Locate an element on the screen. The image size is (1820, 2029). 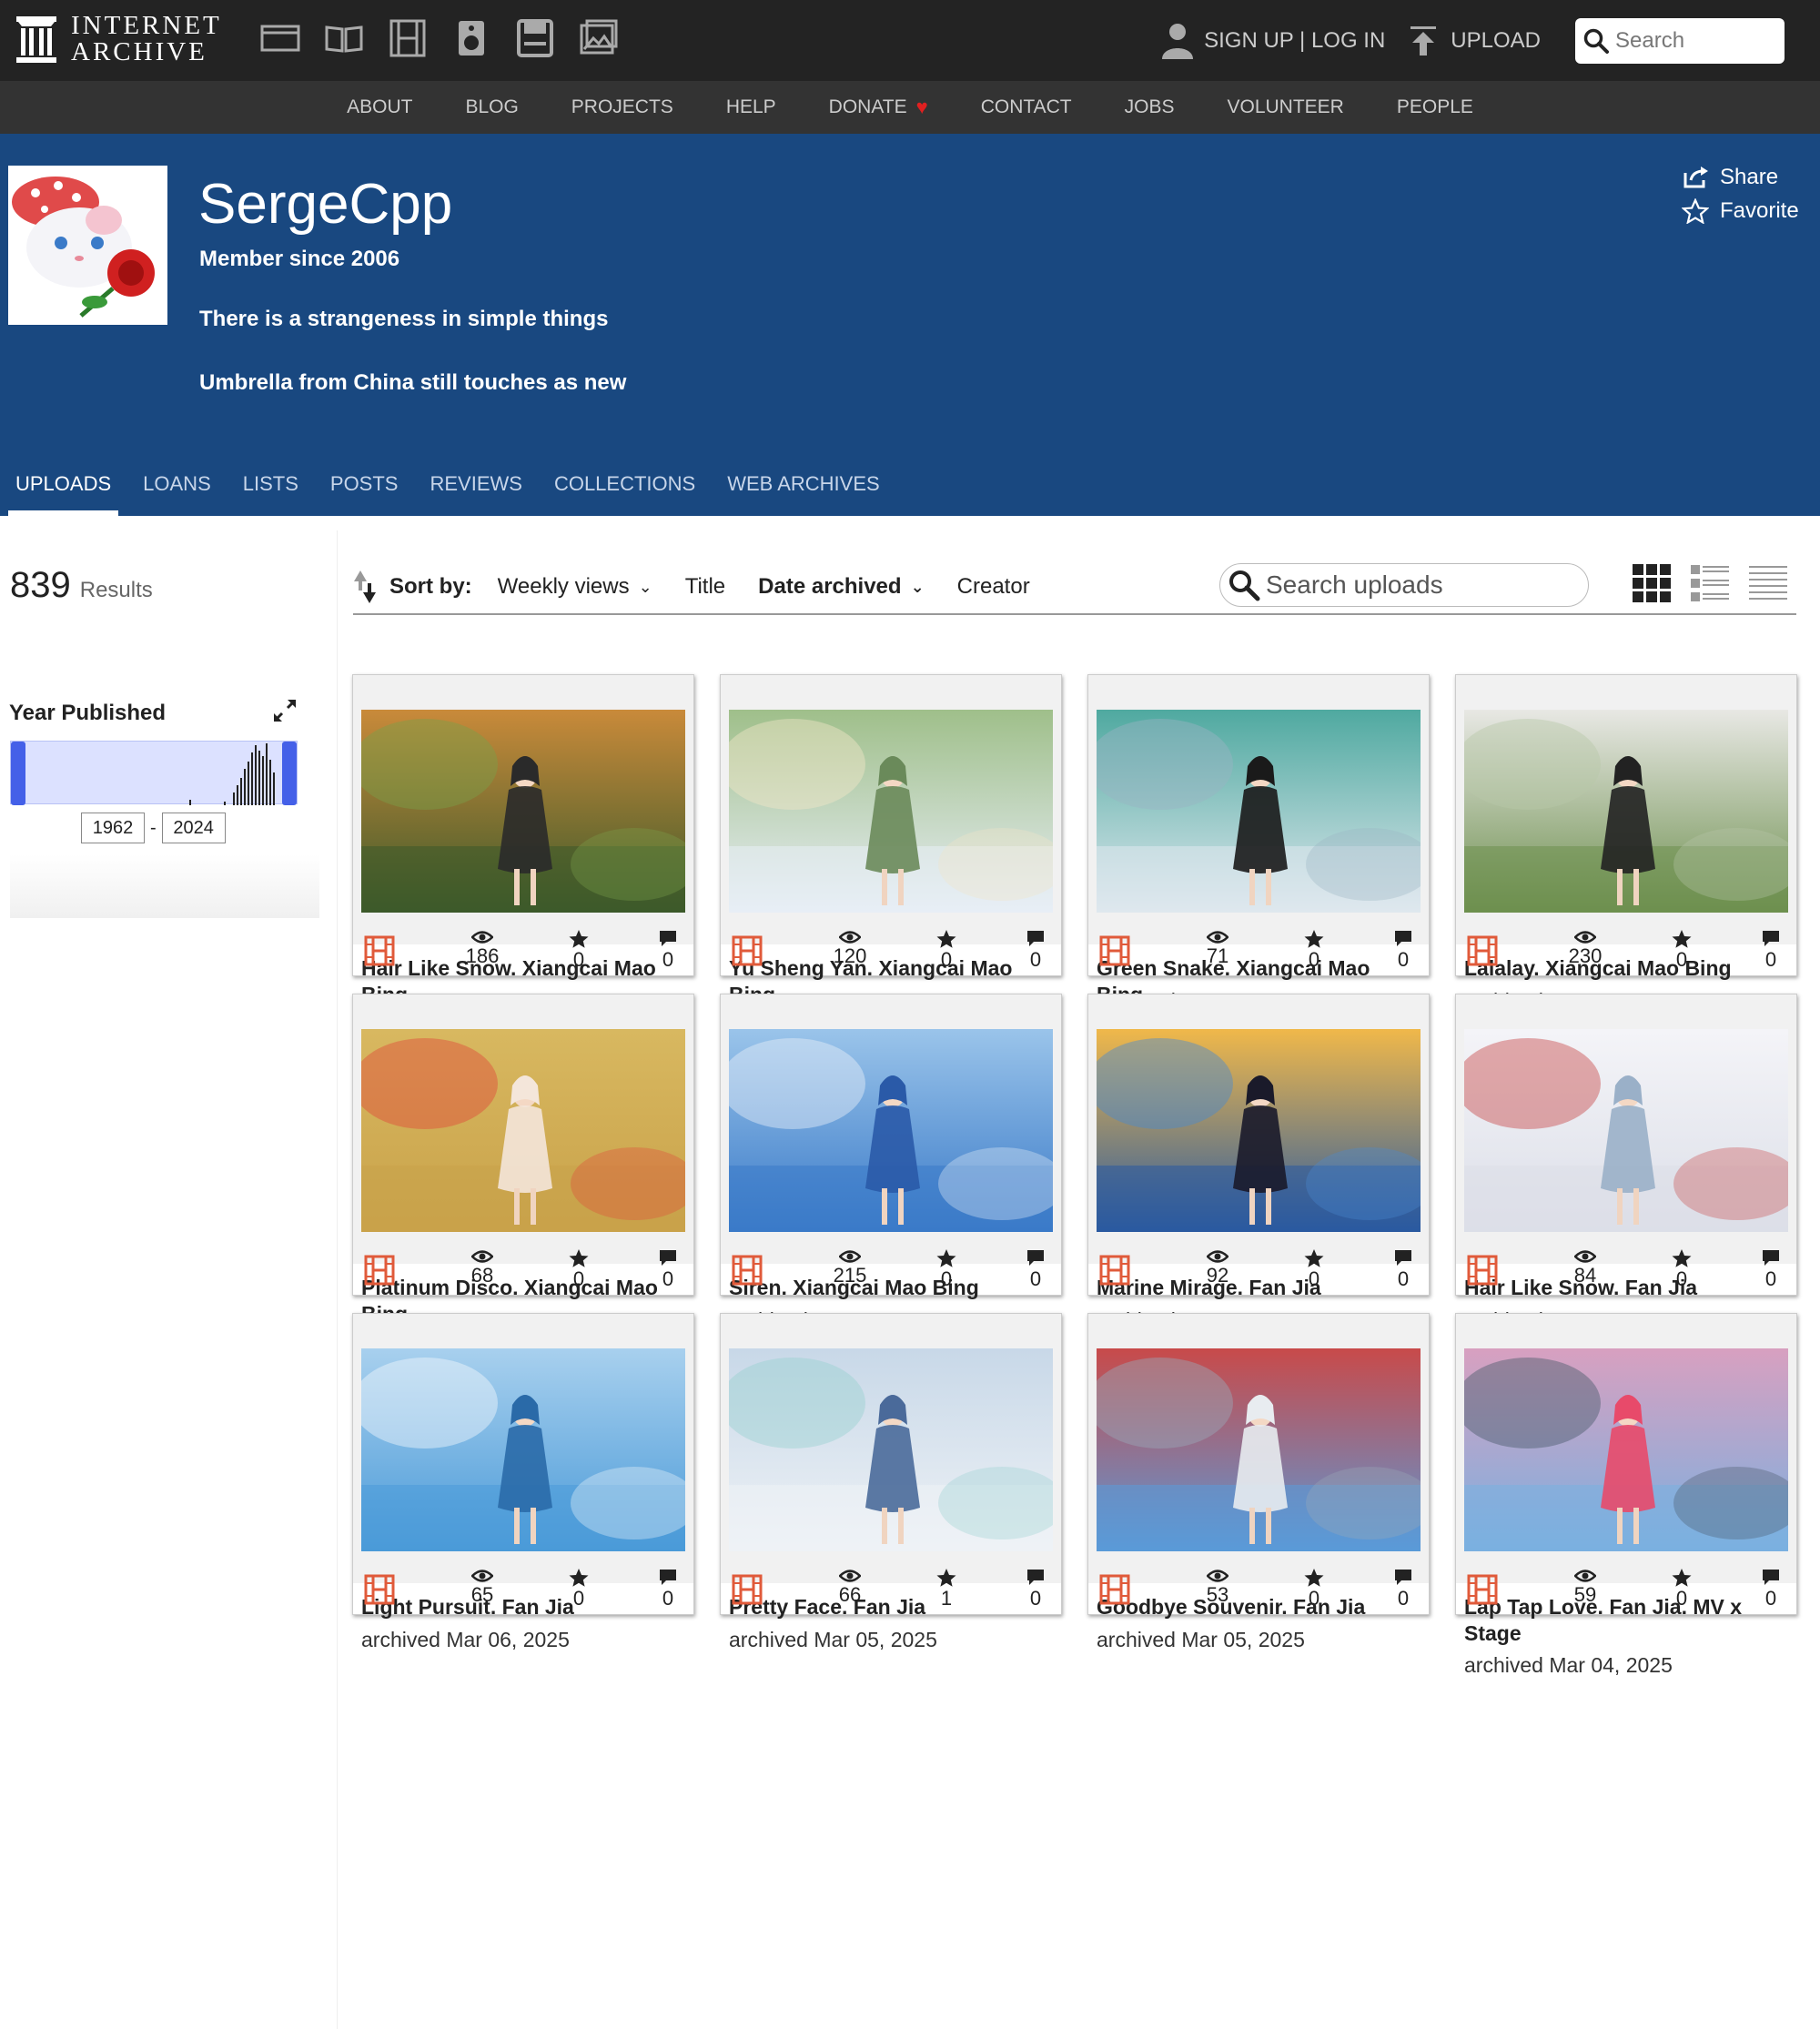
texts-icon is located at coordinates (344, 38).